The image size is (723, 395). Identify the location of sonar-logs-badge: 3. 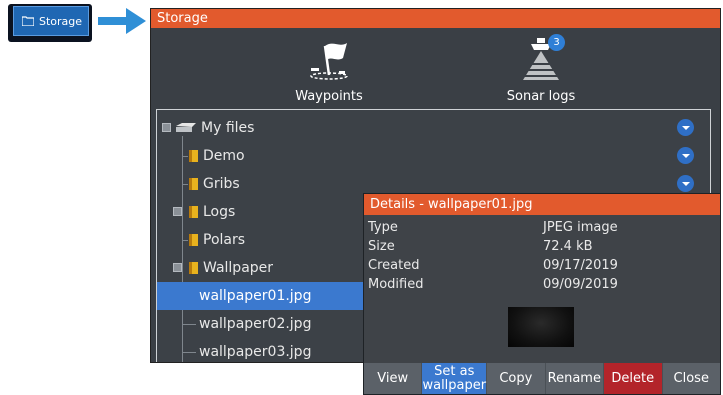
(556, 42).